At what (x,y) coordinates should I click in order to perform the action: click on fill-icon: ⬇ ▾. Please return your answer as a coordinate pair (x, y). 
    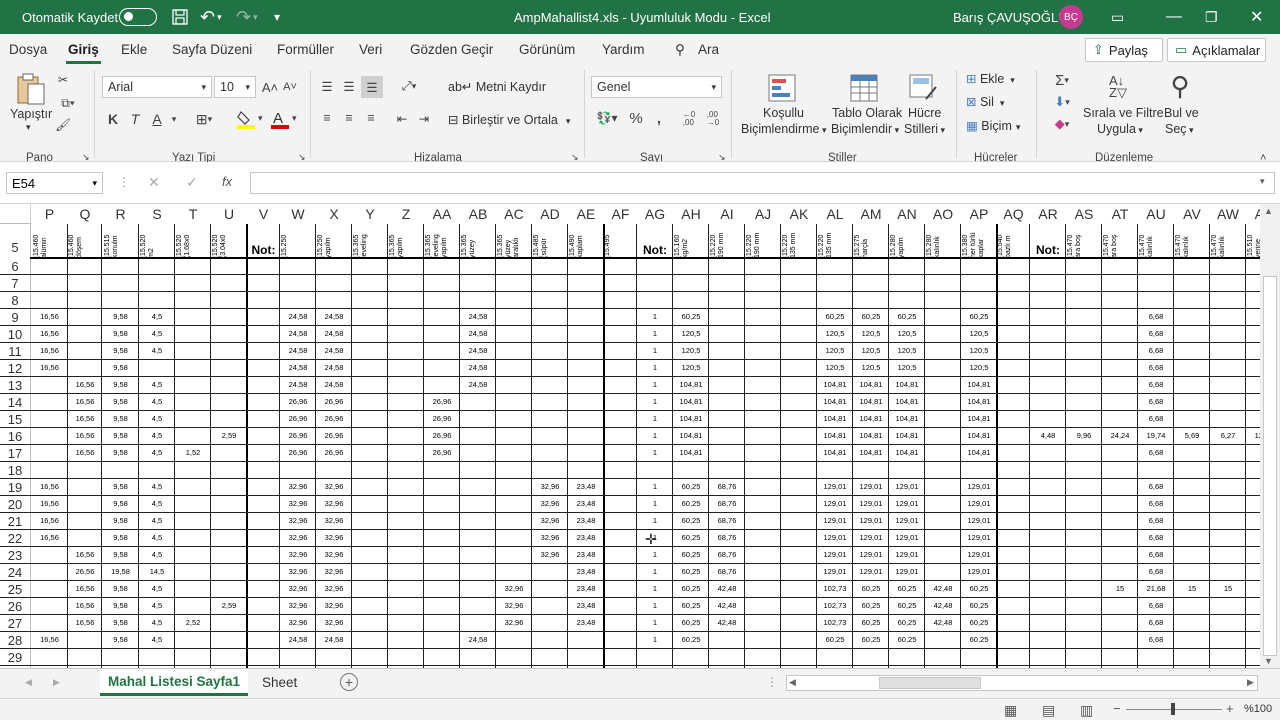
    Looking at the image, I should click on (1062, 102).